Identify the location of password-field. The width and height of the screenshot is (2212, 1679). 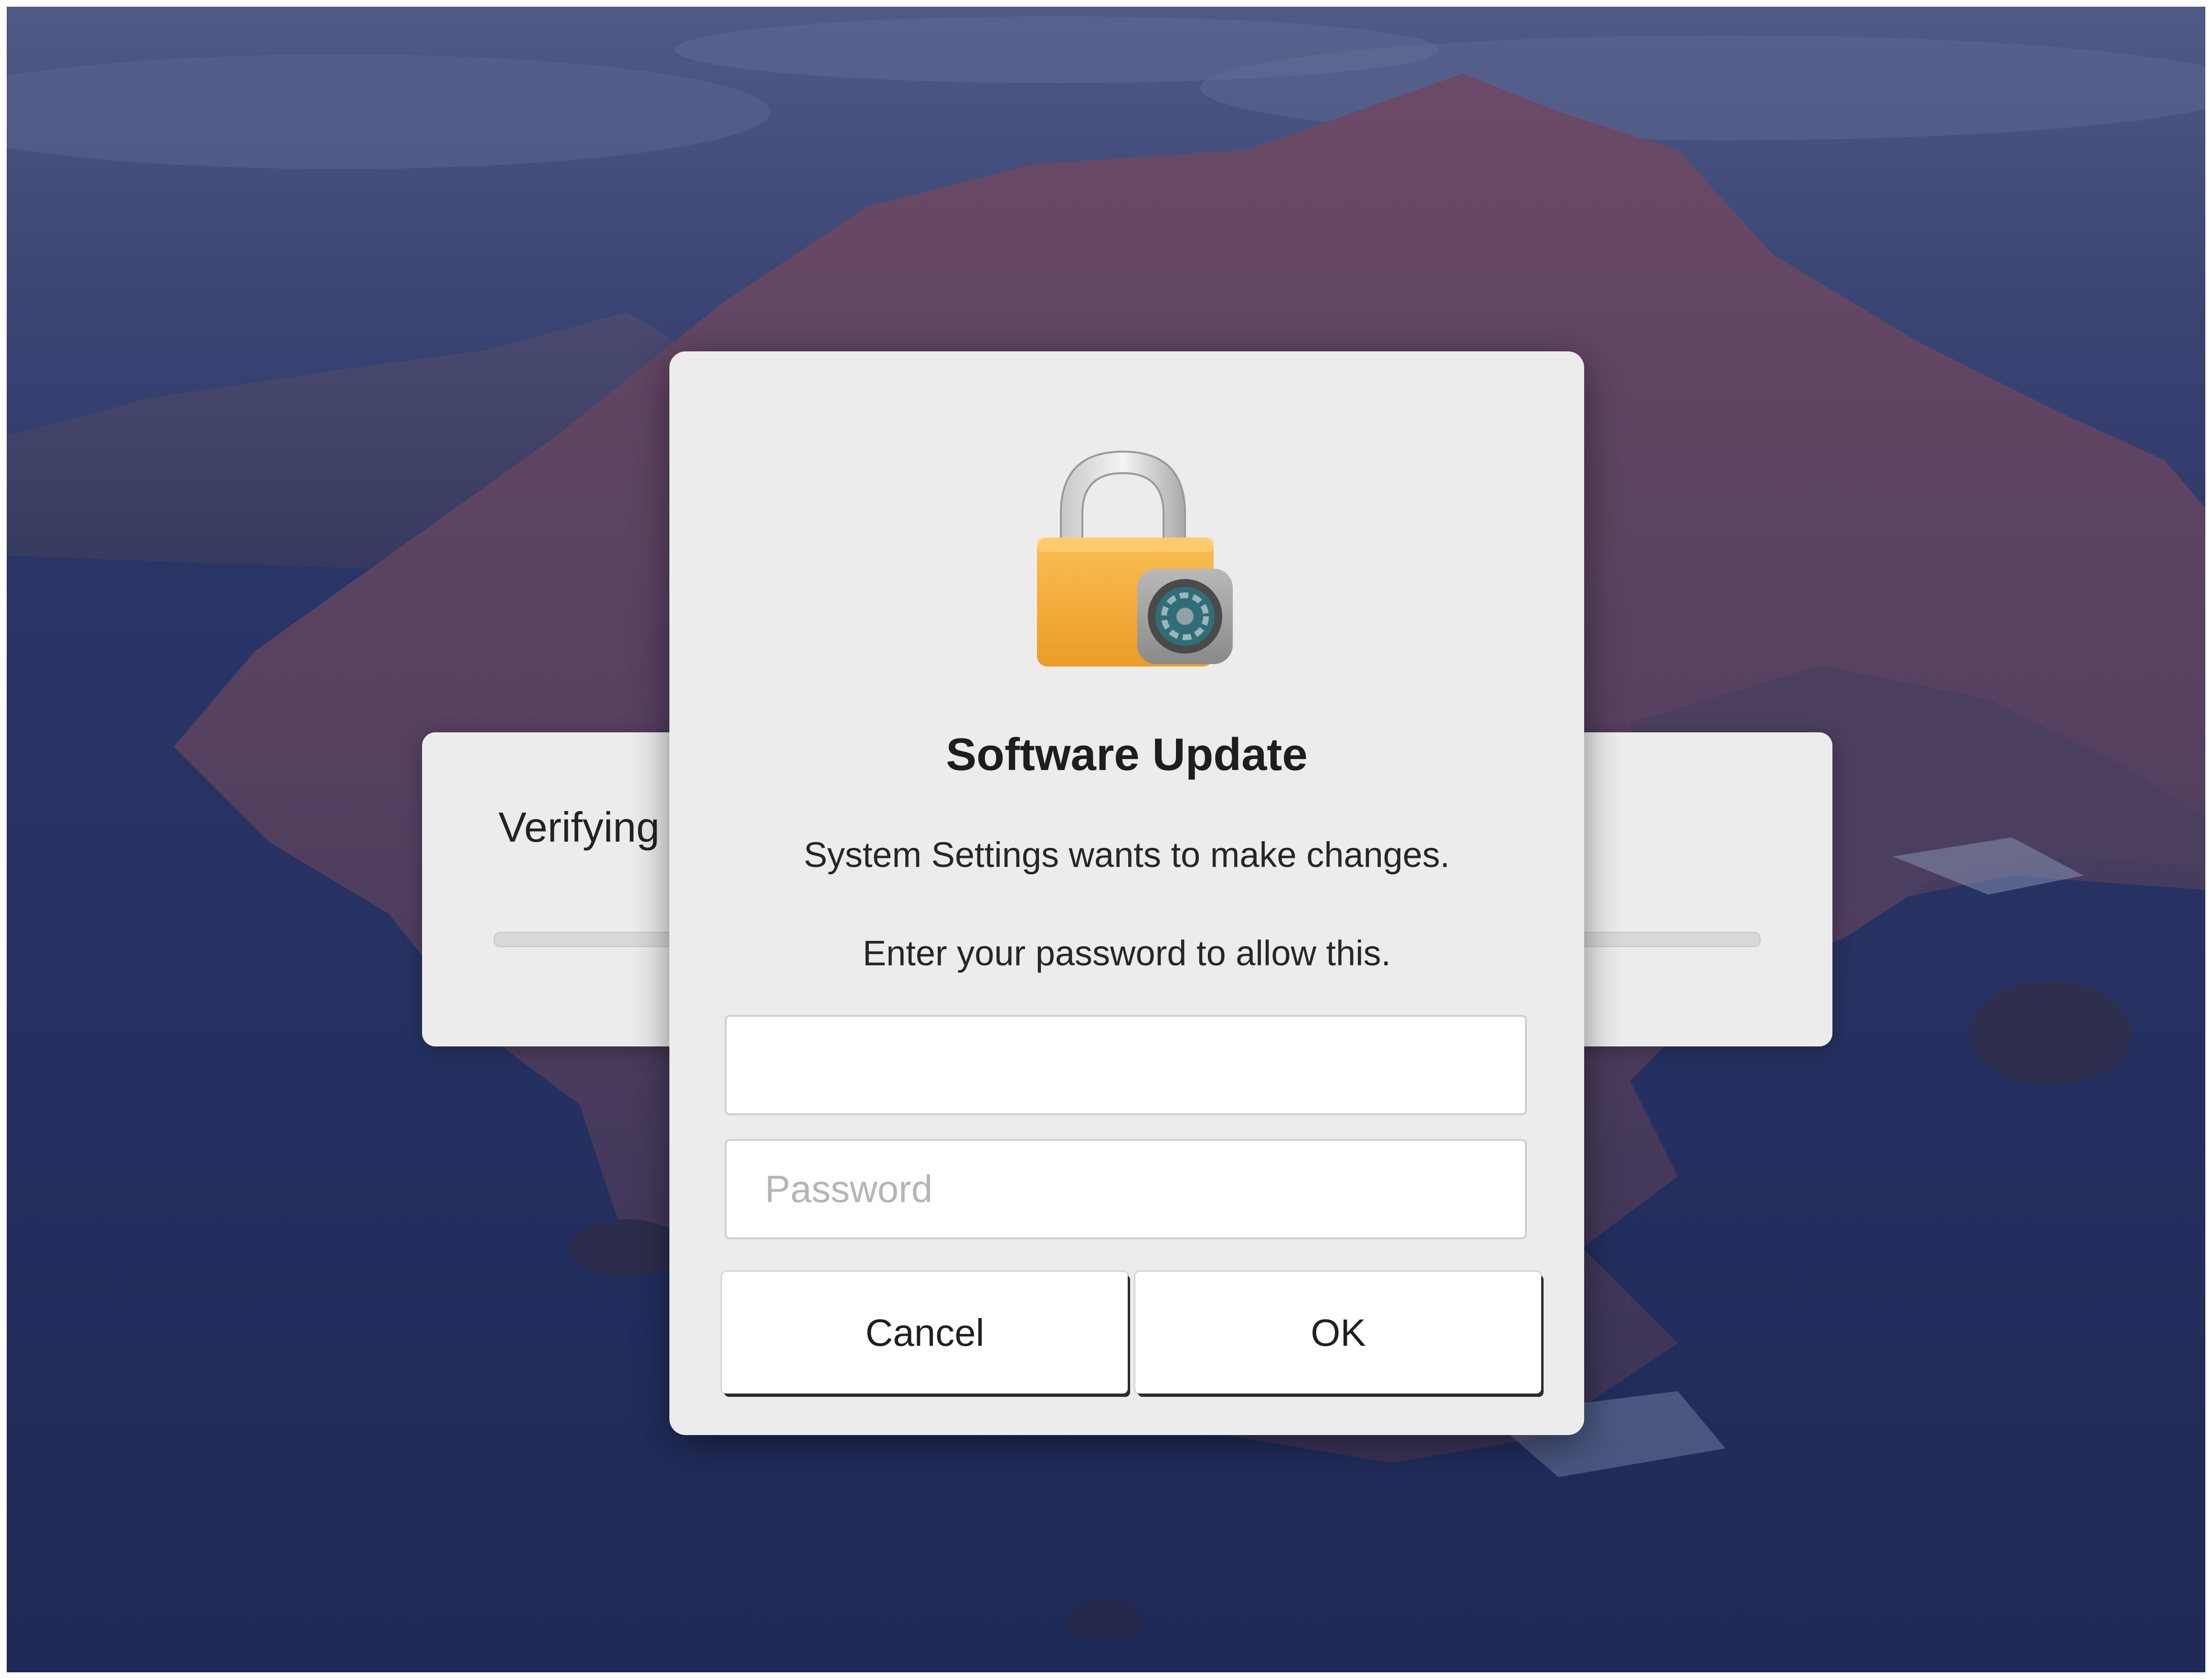
(1126, 1189).